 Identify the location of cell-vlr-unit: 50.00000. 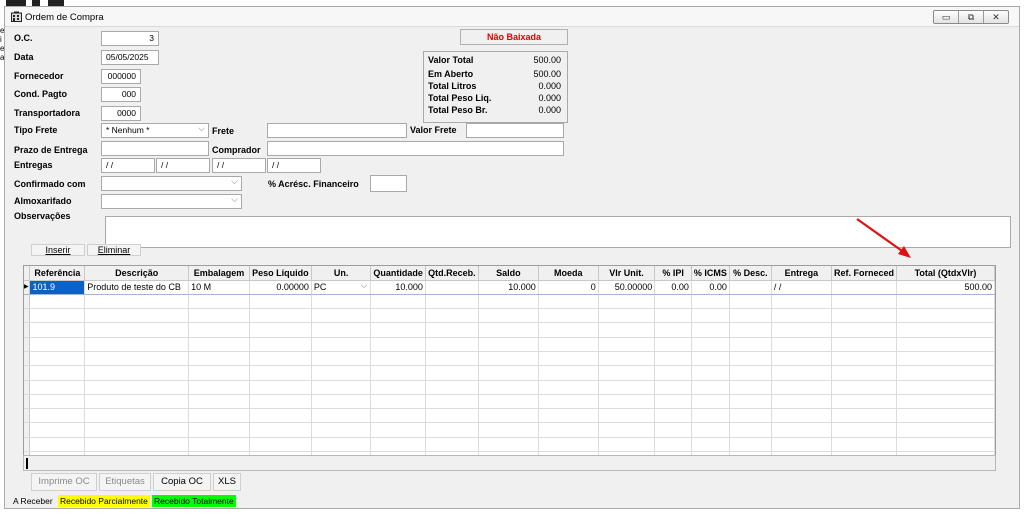
(627, 287).